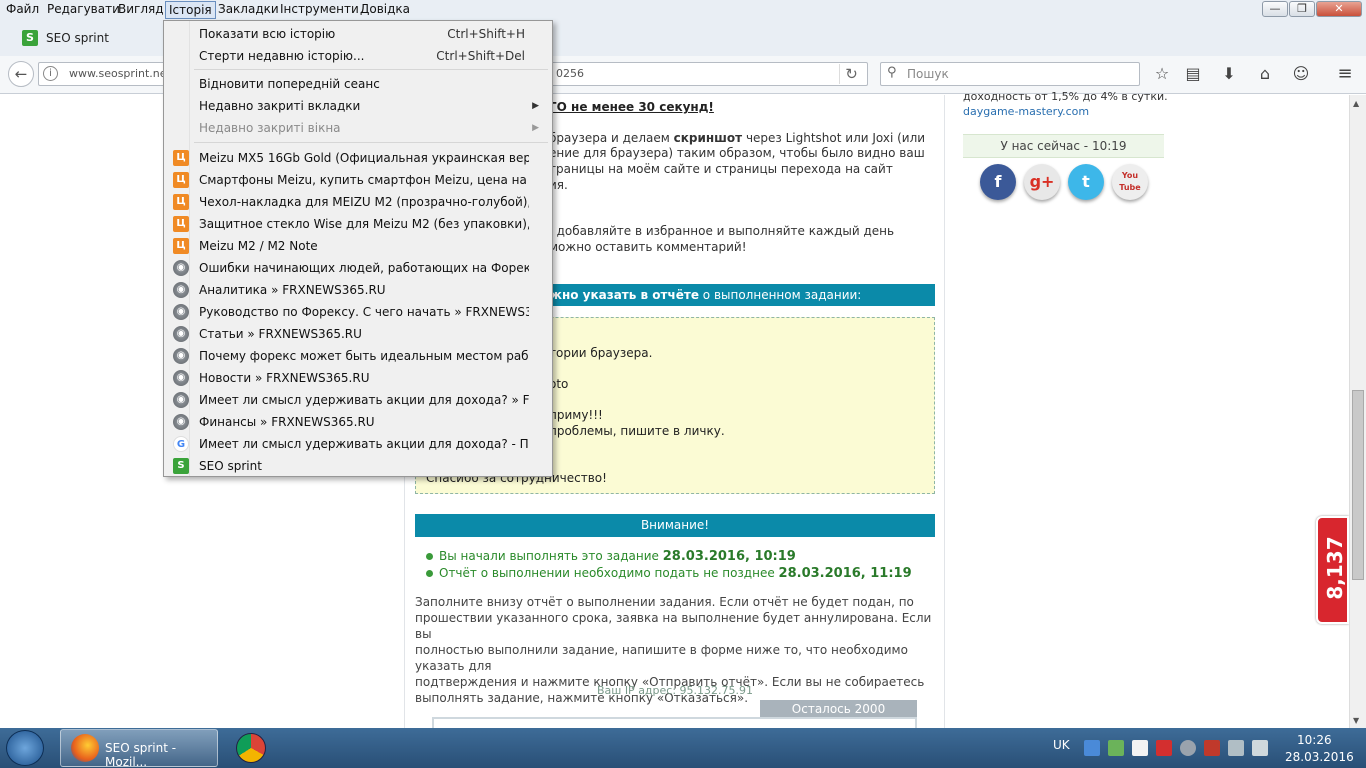 This screenshot has width=1366, height=768. Describe the element at coordinates (1332, 570) in the screenshot. I see `counter-widget: 8,137` at that location.